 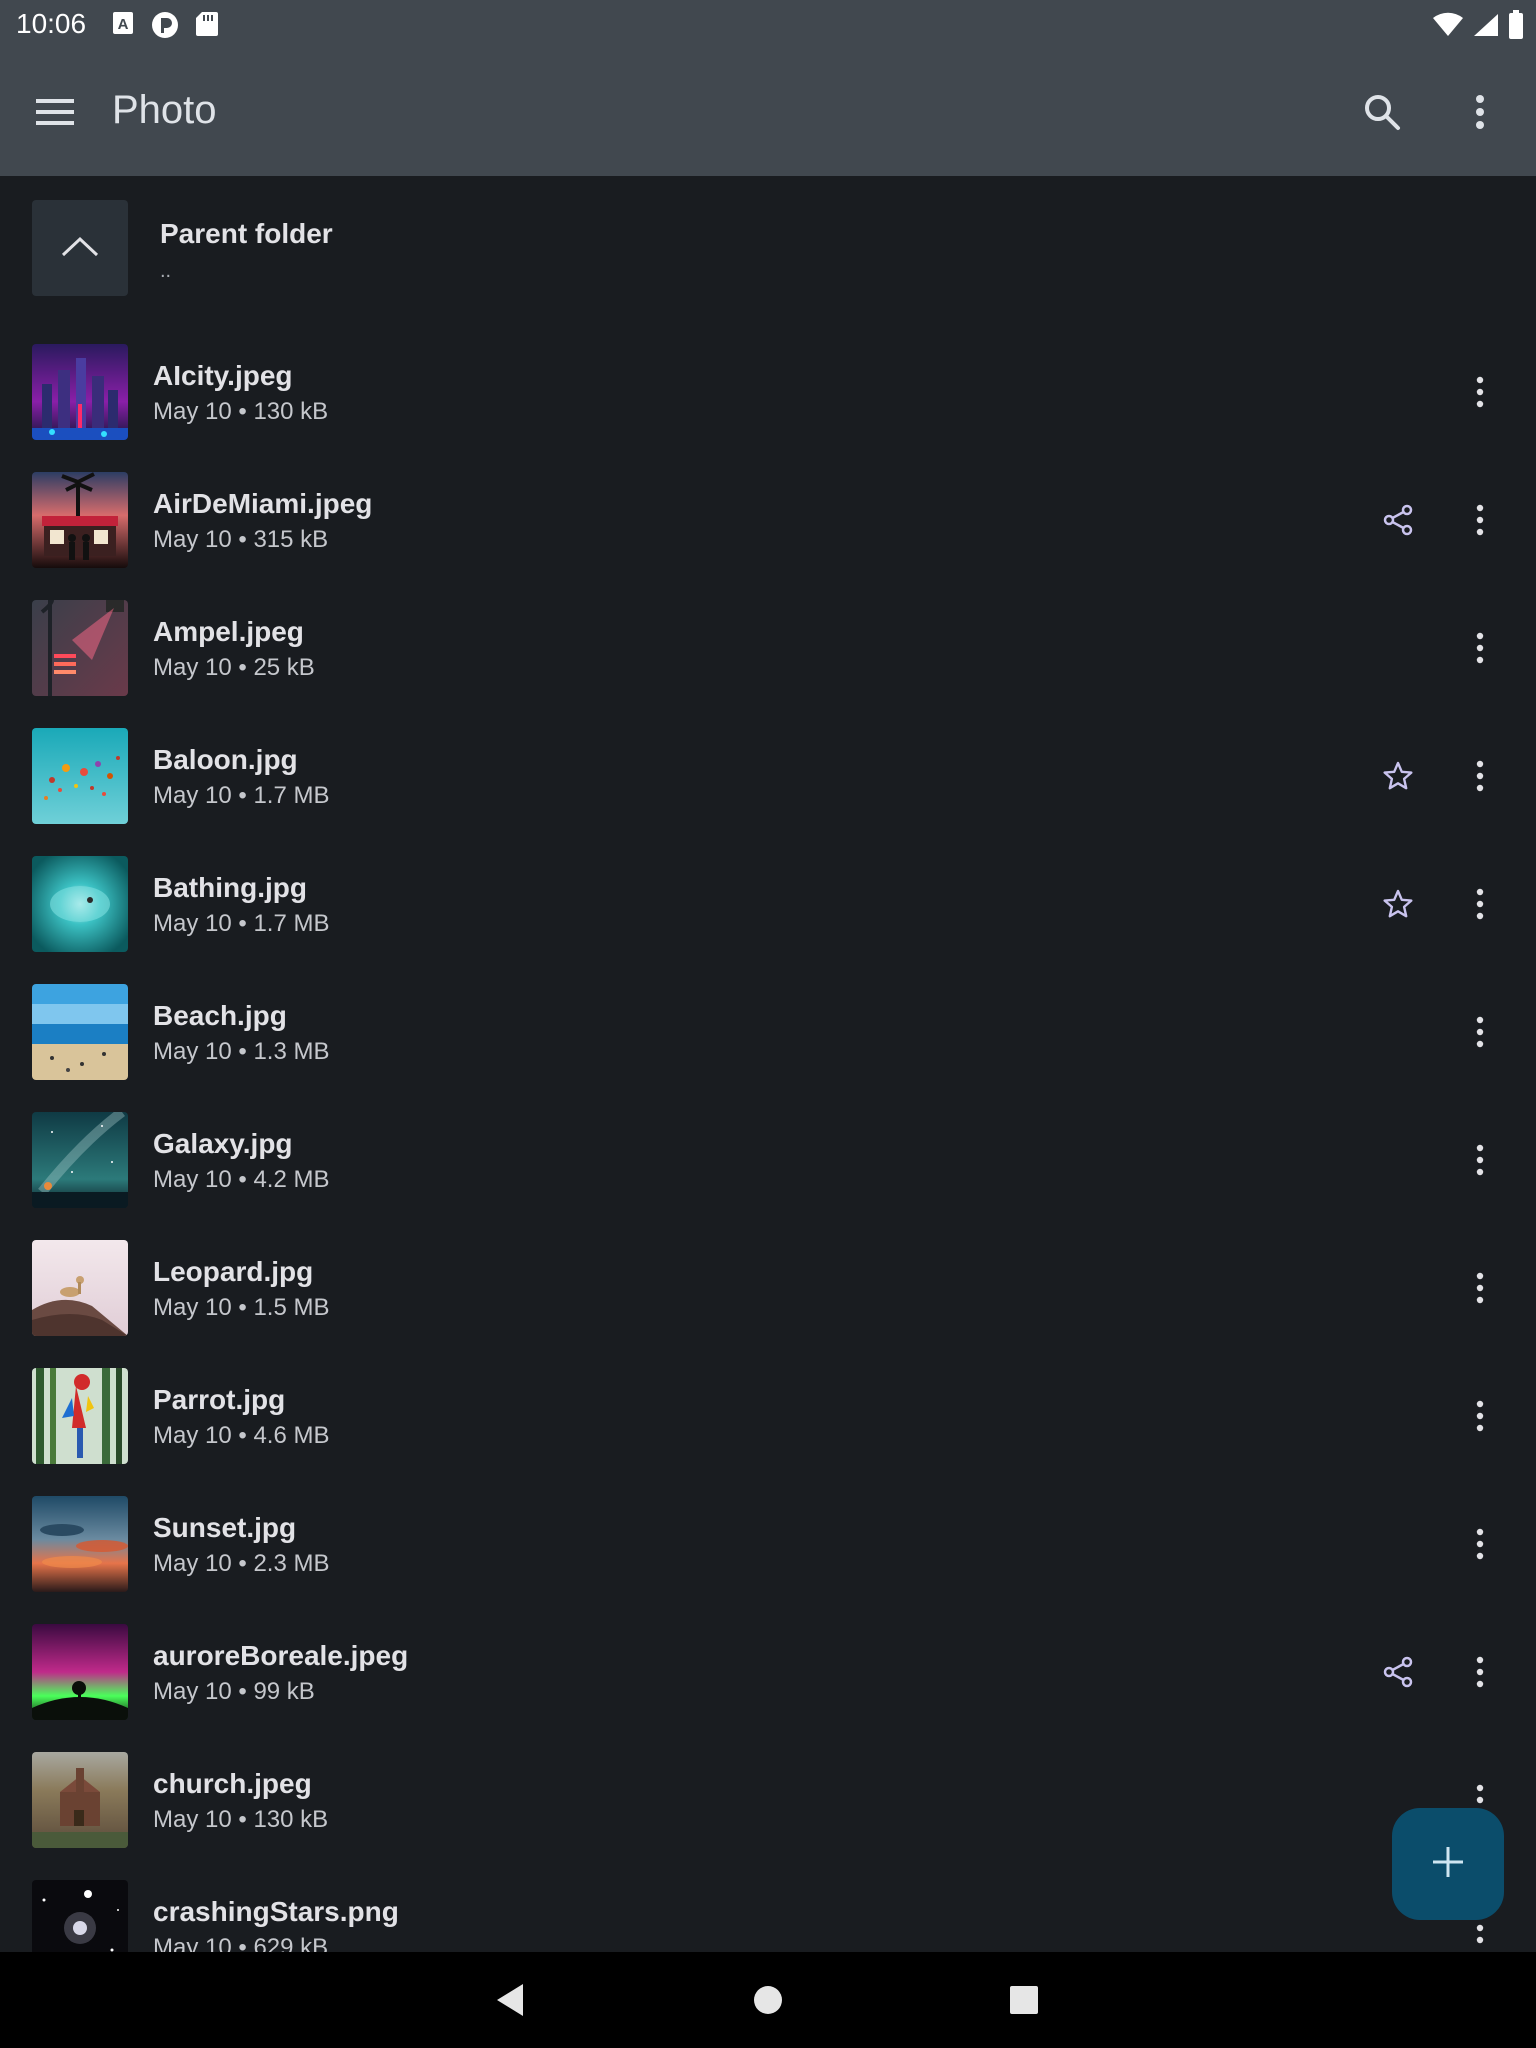 I want to click on list-item: Galaxy.jpg May 10 • 4.2 MB, so click(x=768, y=1160).